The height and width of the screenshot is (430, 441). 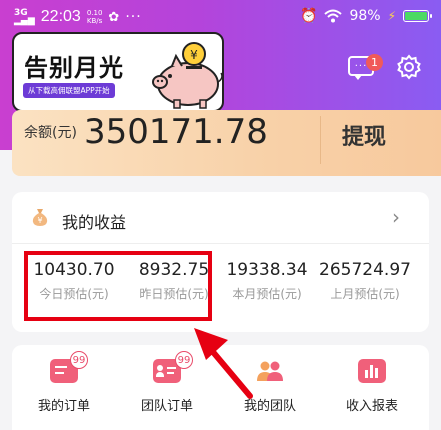 What do you see at coordinates (79, 360) in the screenshot?
I see `order-badge: 99` at bounding box center [79, 360].